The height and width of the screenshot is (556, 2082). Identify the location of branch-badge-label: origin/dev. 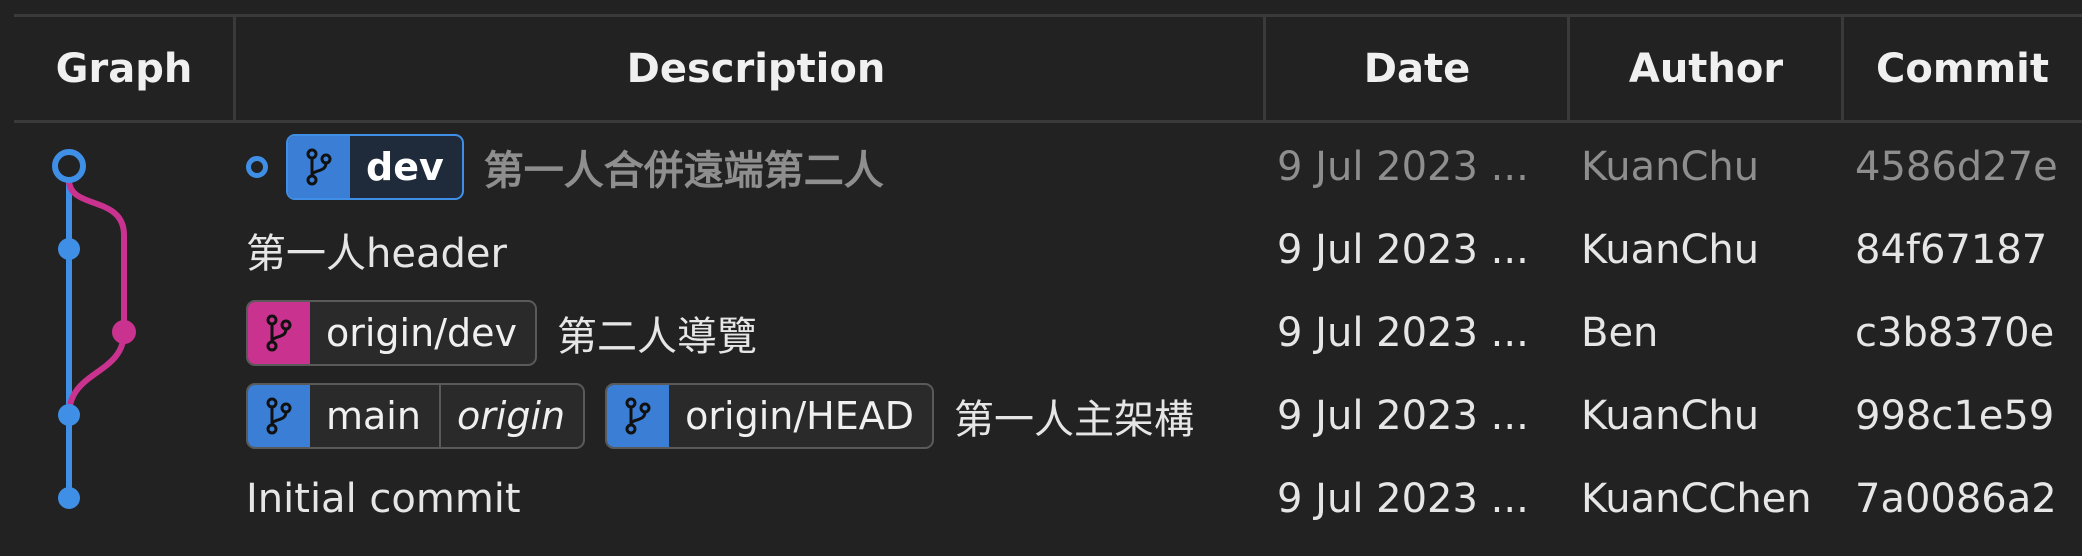
(421, 332).